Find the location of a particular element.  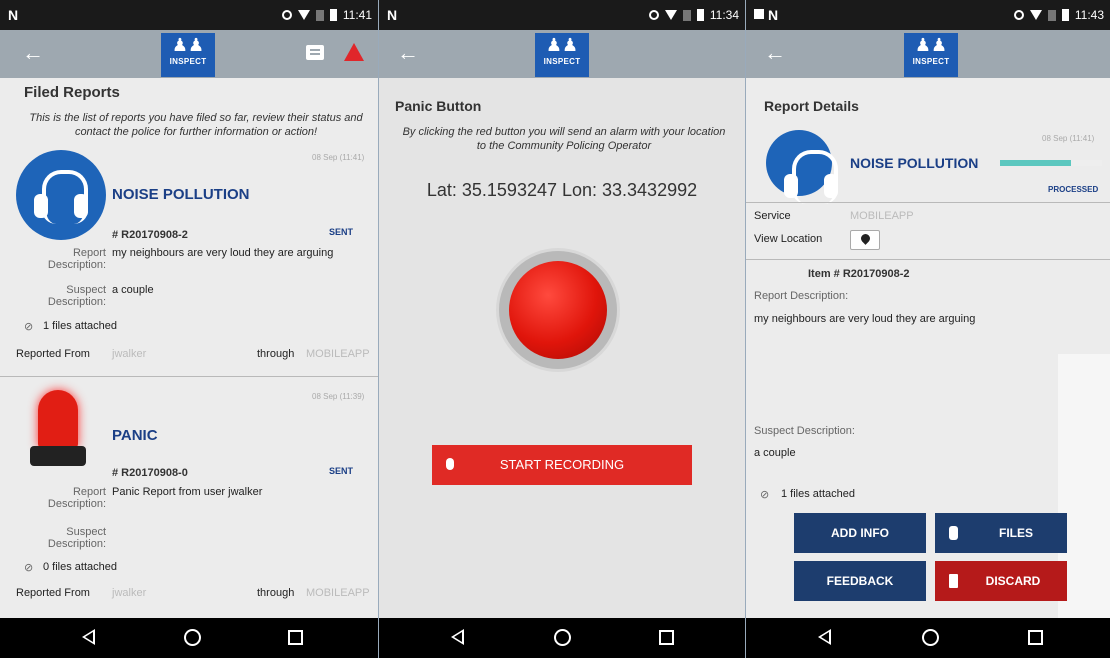

panic-button-face is located at coordinates (558, 310).